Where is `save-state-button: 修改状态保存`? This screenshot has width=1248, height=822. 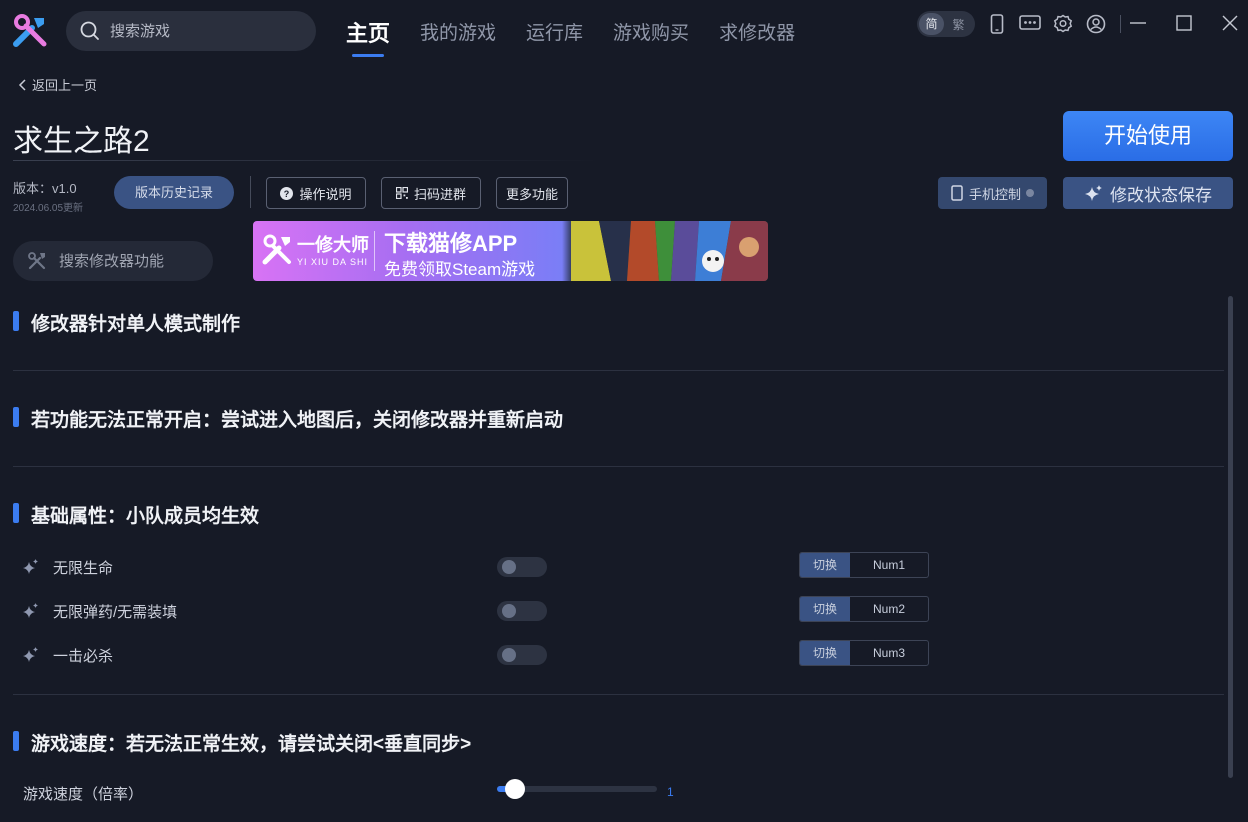 save-state-button: 修改状态保存 is located at coordinates (1148, 193).